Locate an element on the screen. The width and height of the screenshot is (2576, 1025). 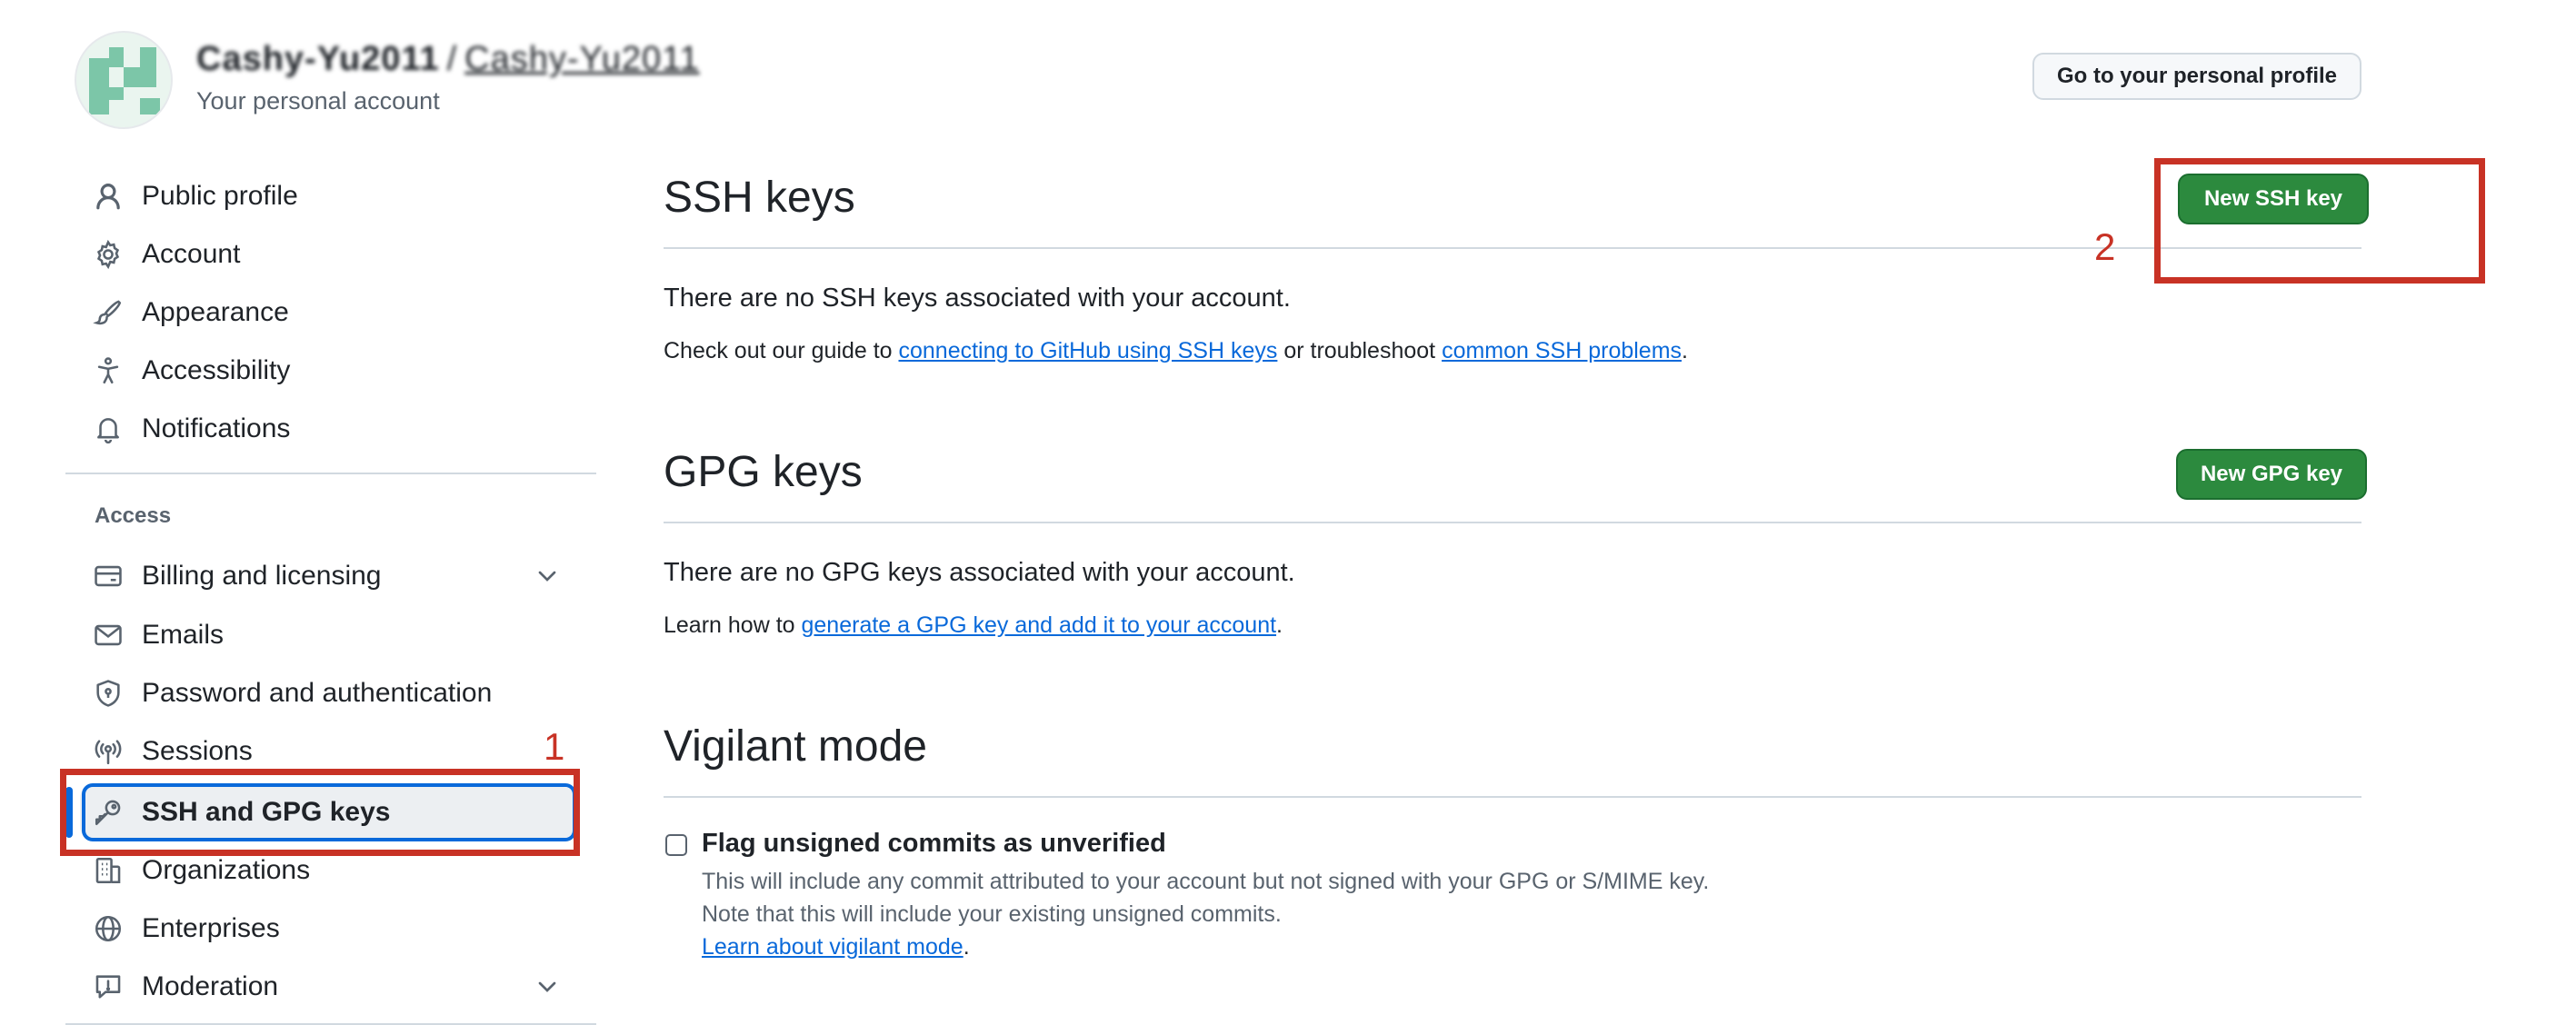
ssh-keys-title: SSH keys is located at coordinates (759, 198).